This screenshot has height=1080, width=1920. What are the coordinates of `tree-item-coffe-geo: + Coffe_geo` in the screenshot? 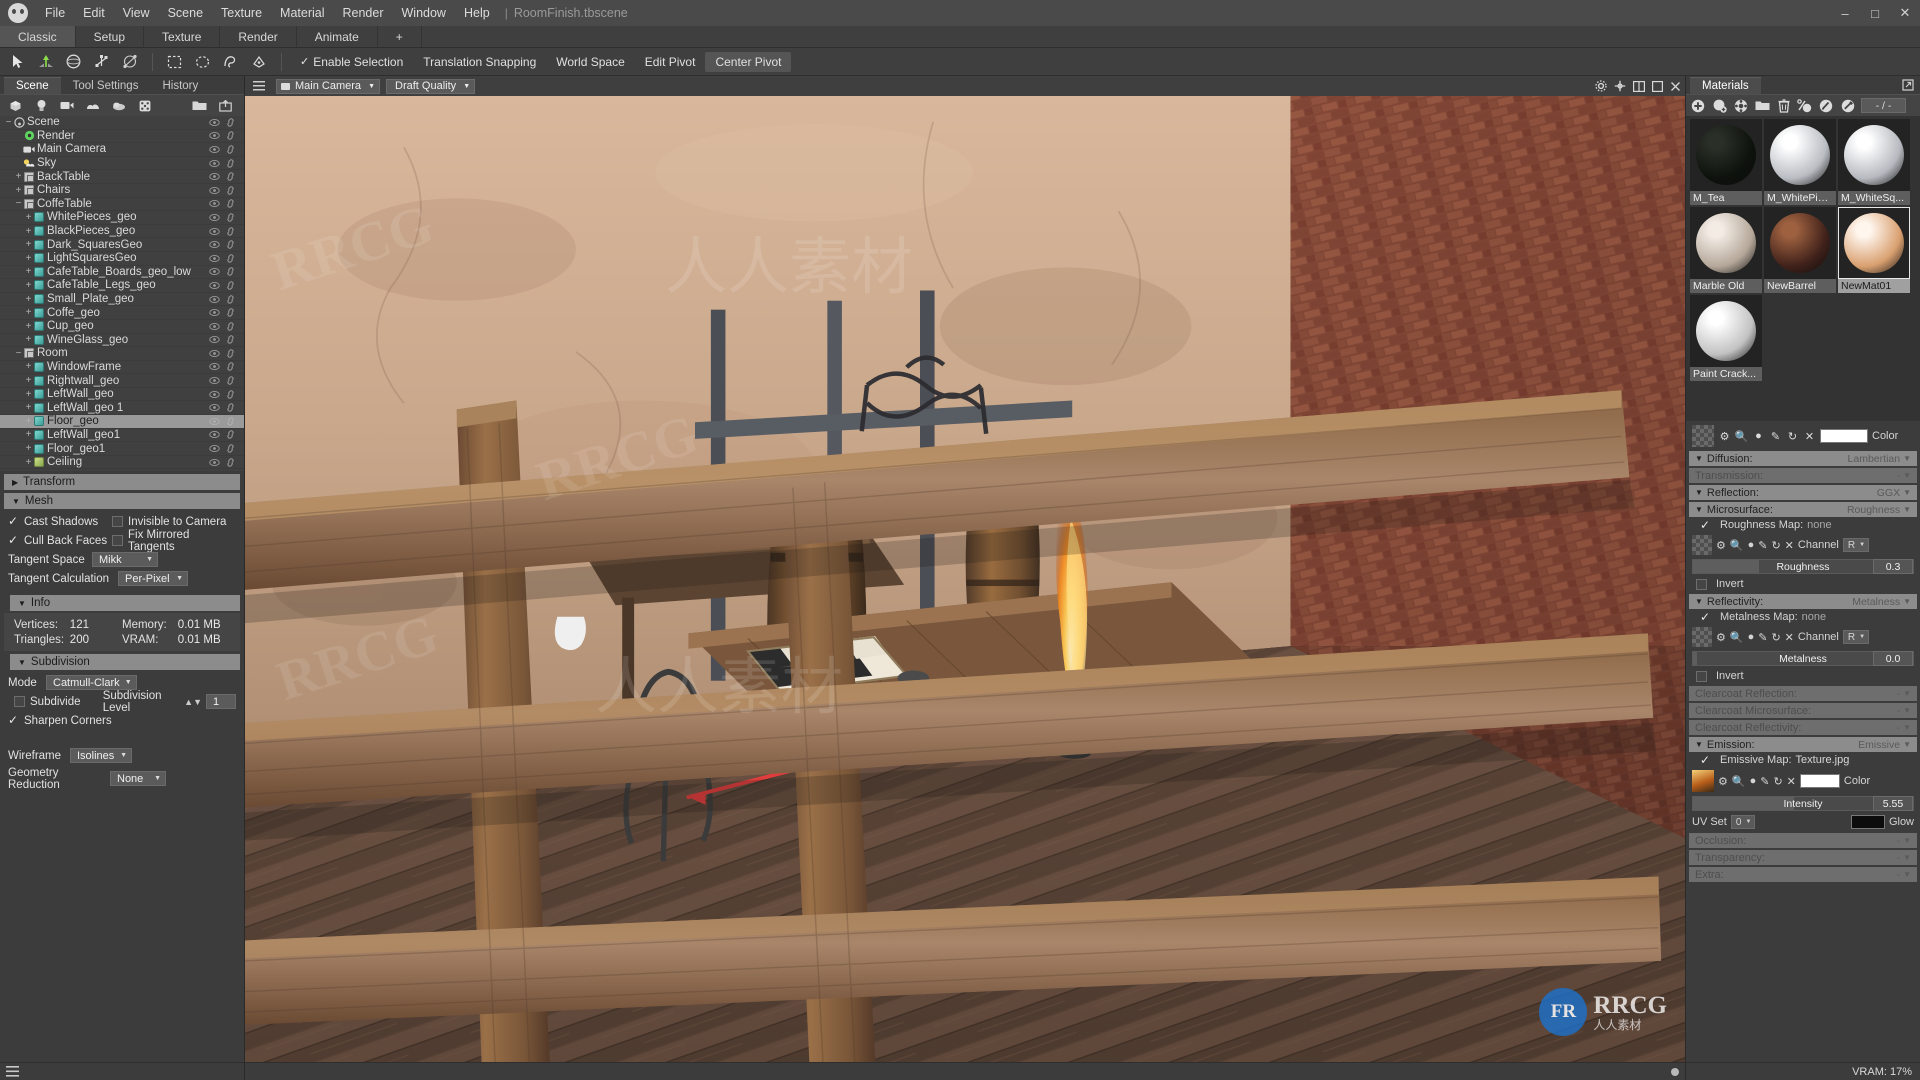 It's located at (122, 313).